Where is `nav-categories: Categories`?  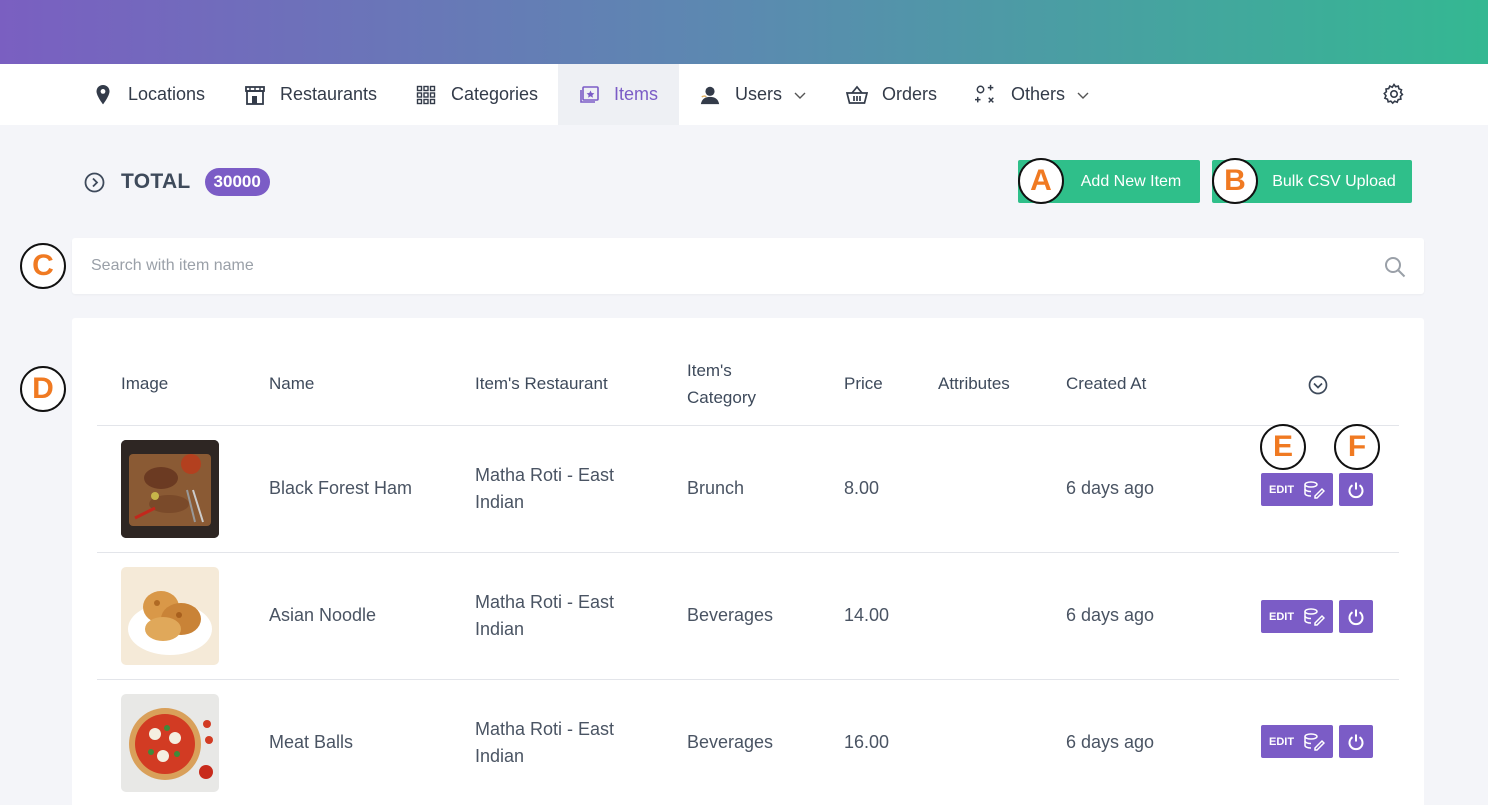 nav-categories: Categories is located at coordinates (476, 94).